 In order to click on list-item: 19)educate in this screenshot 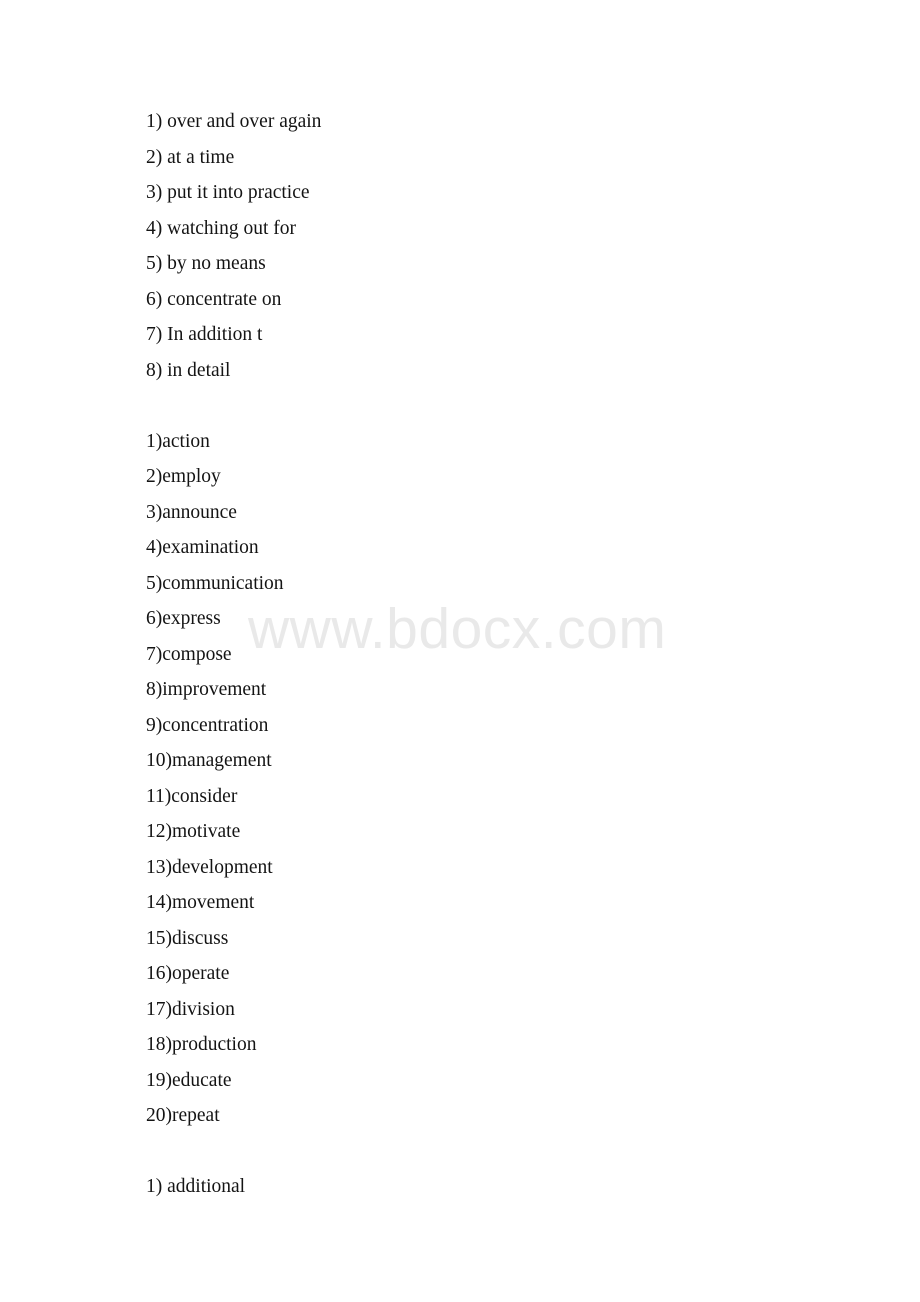, I will do `click(189, 1080)`.